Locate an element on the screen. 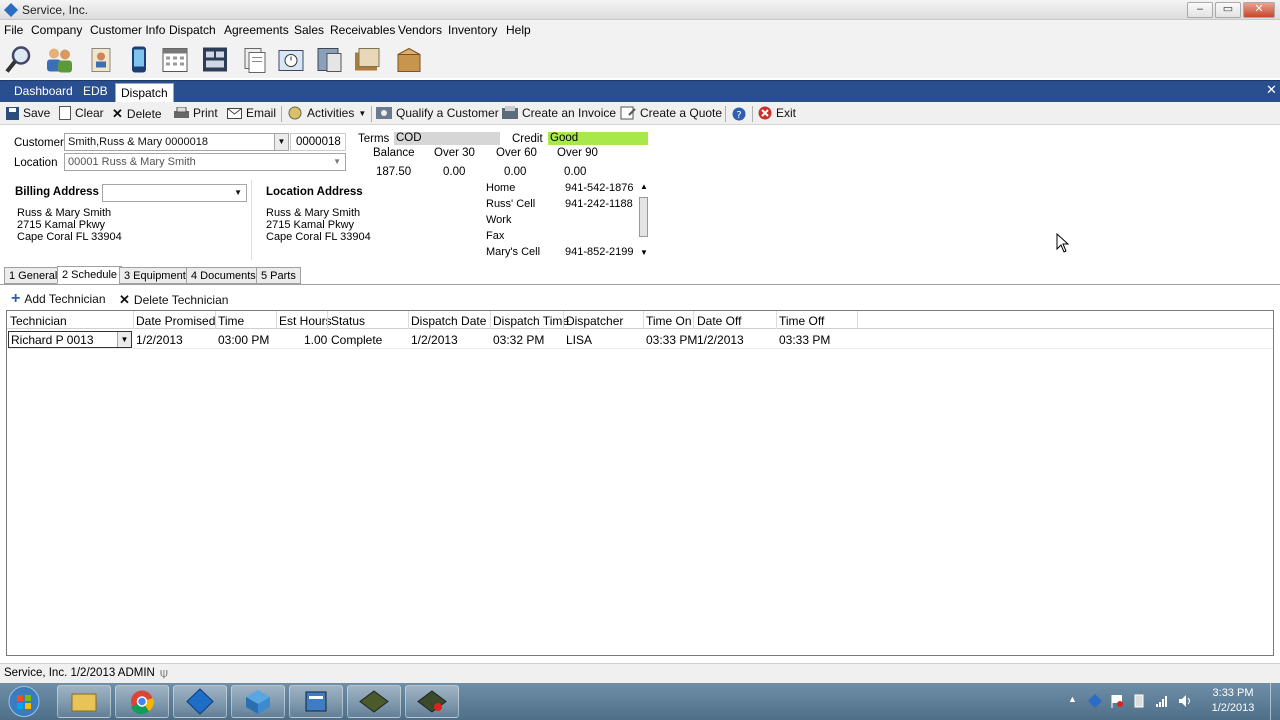 The height and width of the screenshot is (720, 1280). customer-select: Smith,Russ & Mary 0000018 ▼ is located at coordinates (176, 142).